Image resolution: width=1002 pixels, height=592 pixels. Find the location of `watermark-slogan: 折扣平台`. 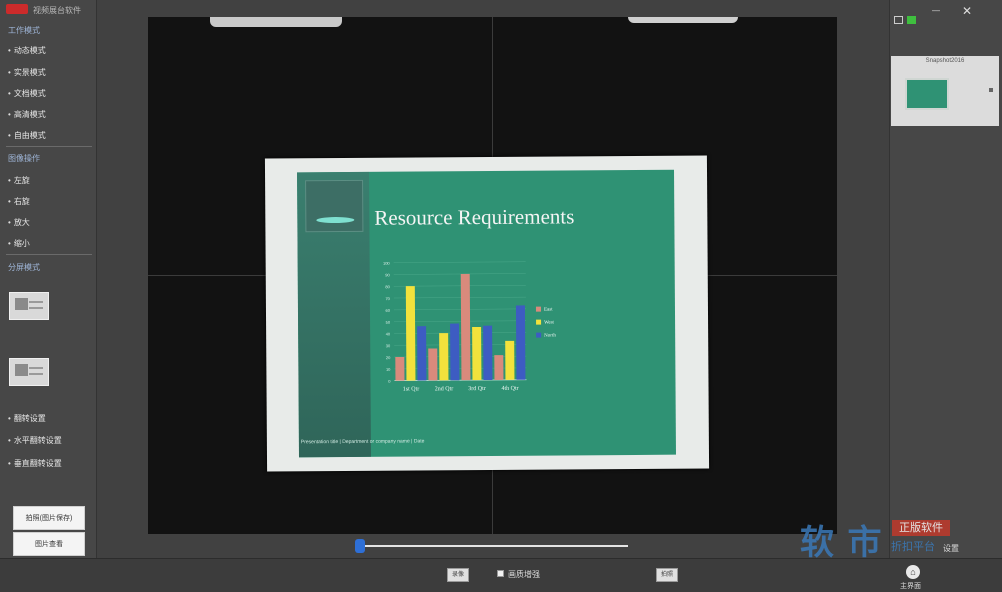

watermark-slogan: 折扣平台 is located at coordinates (913, 547).